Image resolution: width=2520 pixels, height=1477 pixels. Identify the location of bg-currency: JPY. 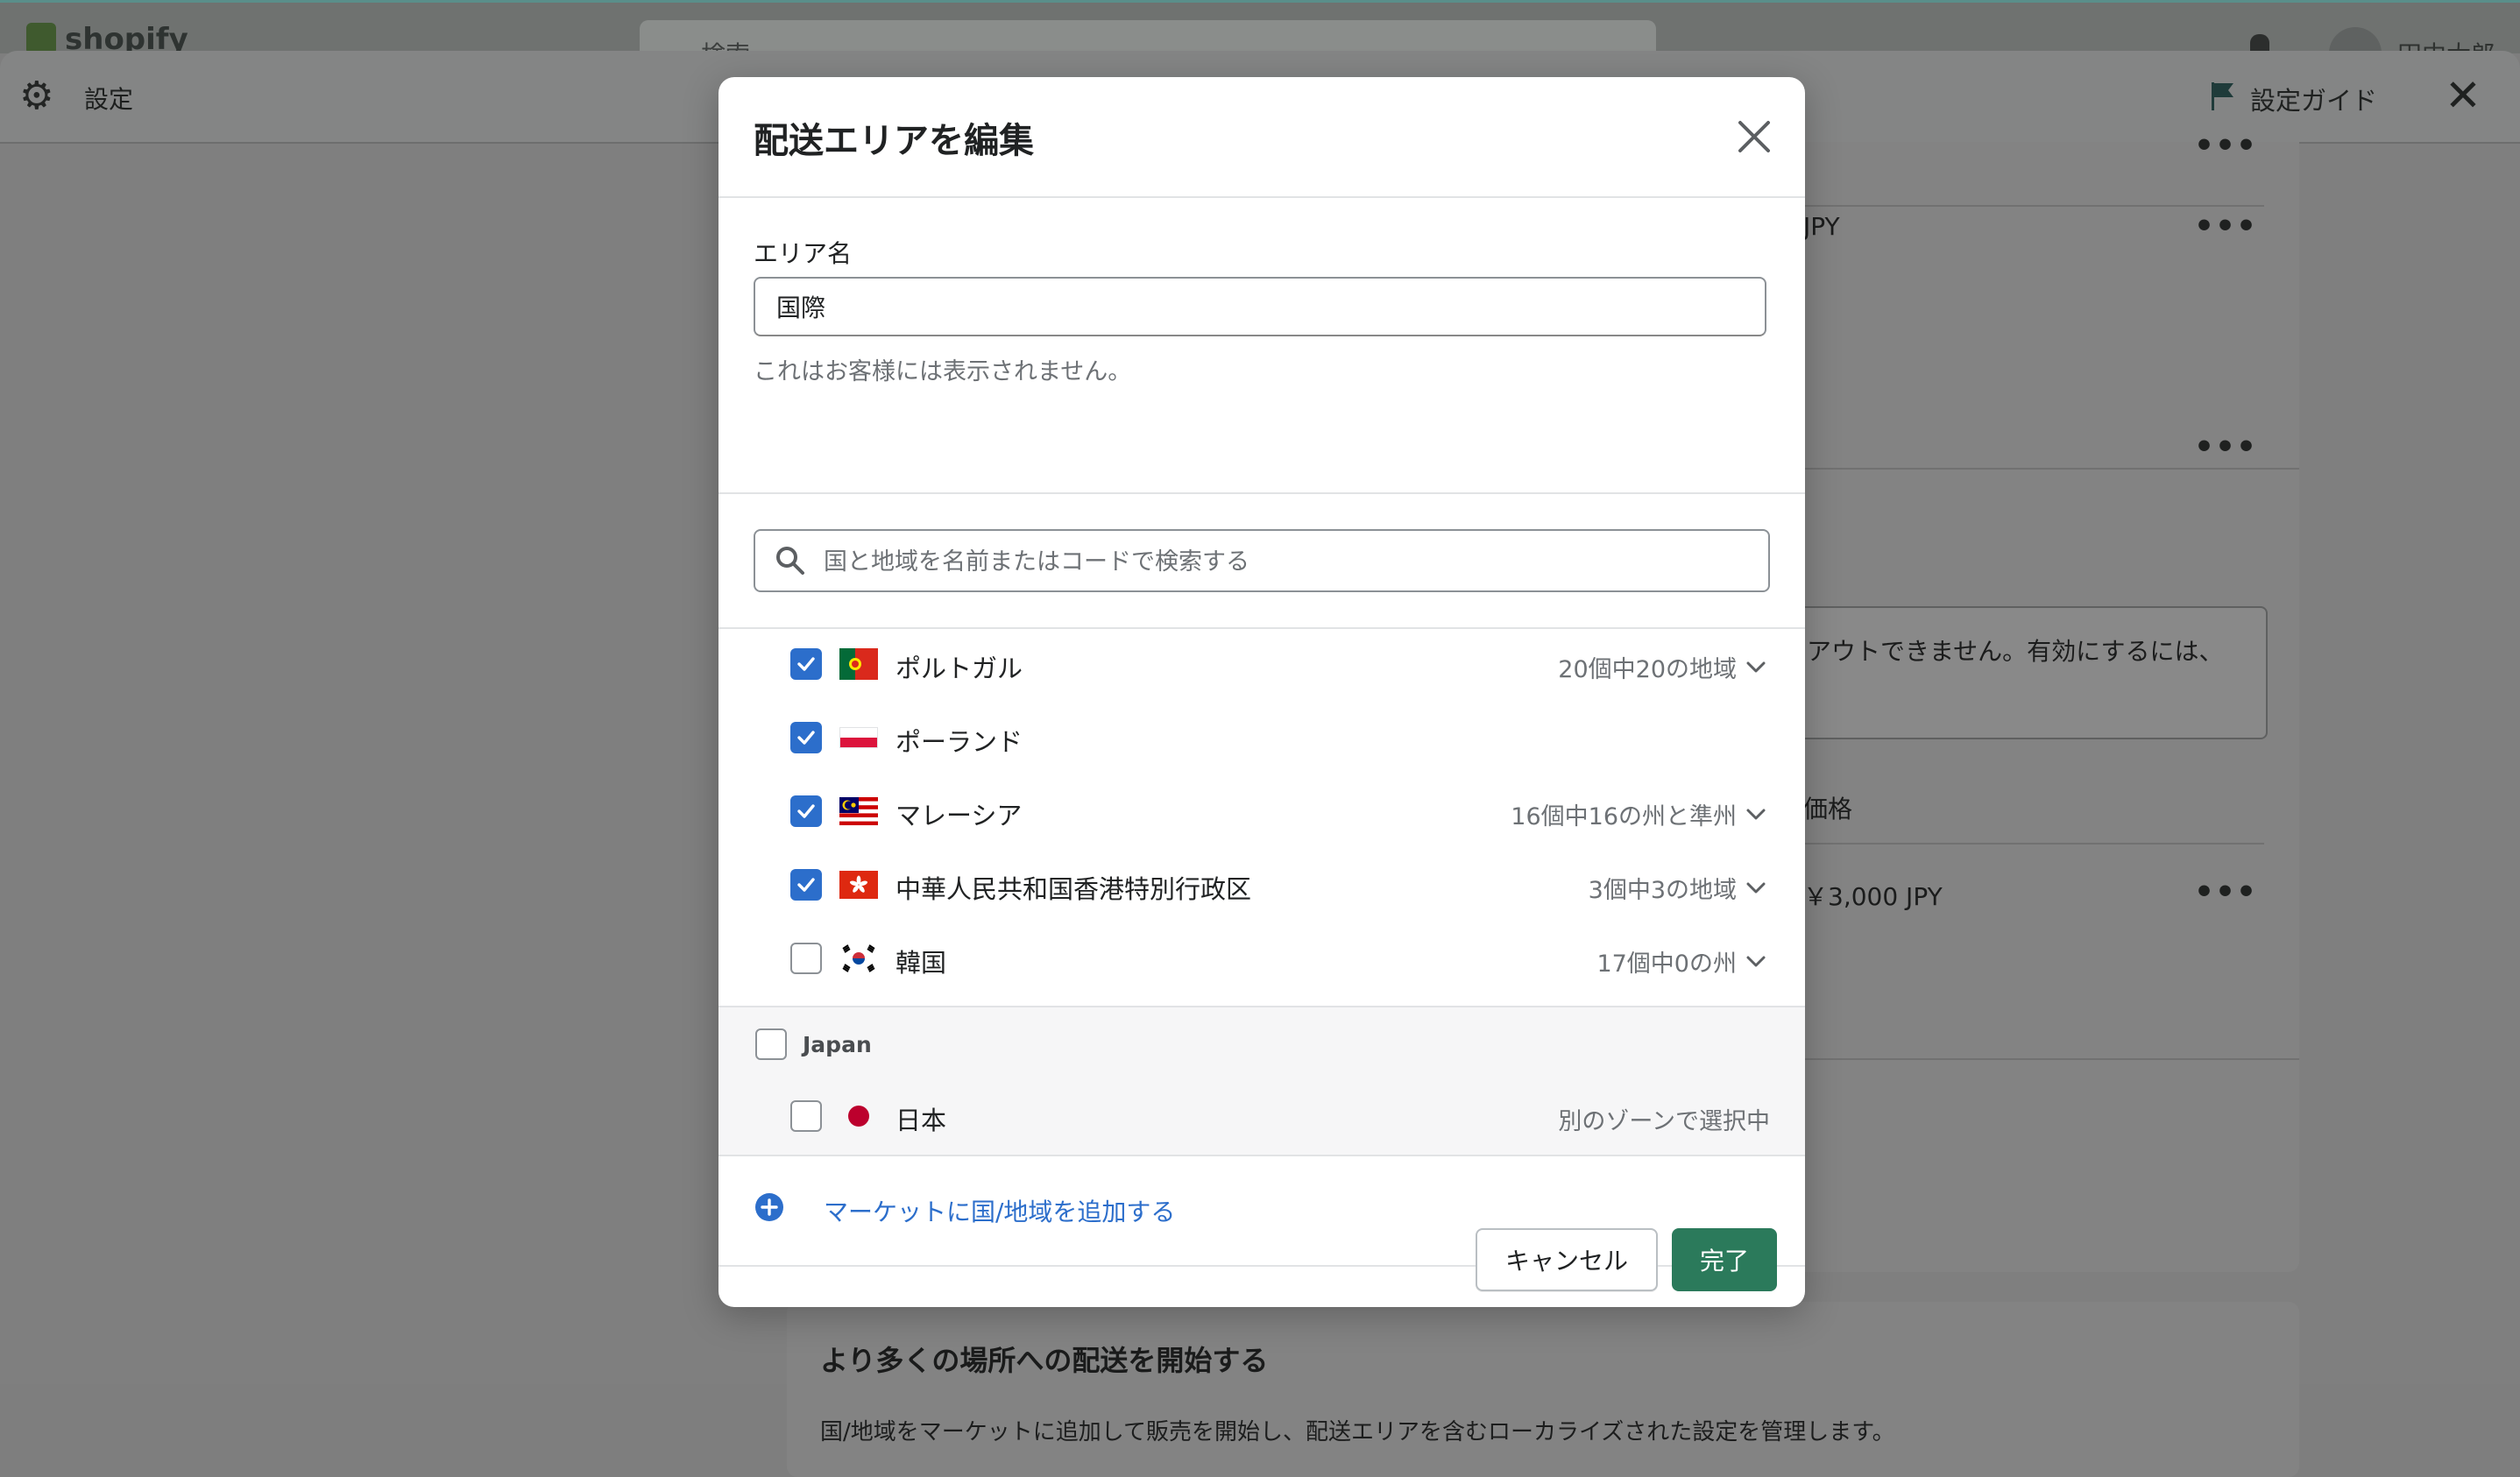
(1821, 226).